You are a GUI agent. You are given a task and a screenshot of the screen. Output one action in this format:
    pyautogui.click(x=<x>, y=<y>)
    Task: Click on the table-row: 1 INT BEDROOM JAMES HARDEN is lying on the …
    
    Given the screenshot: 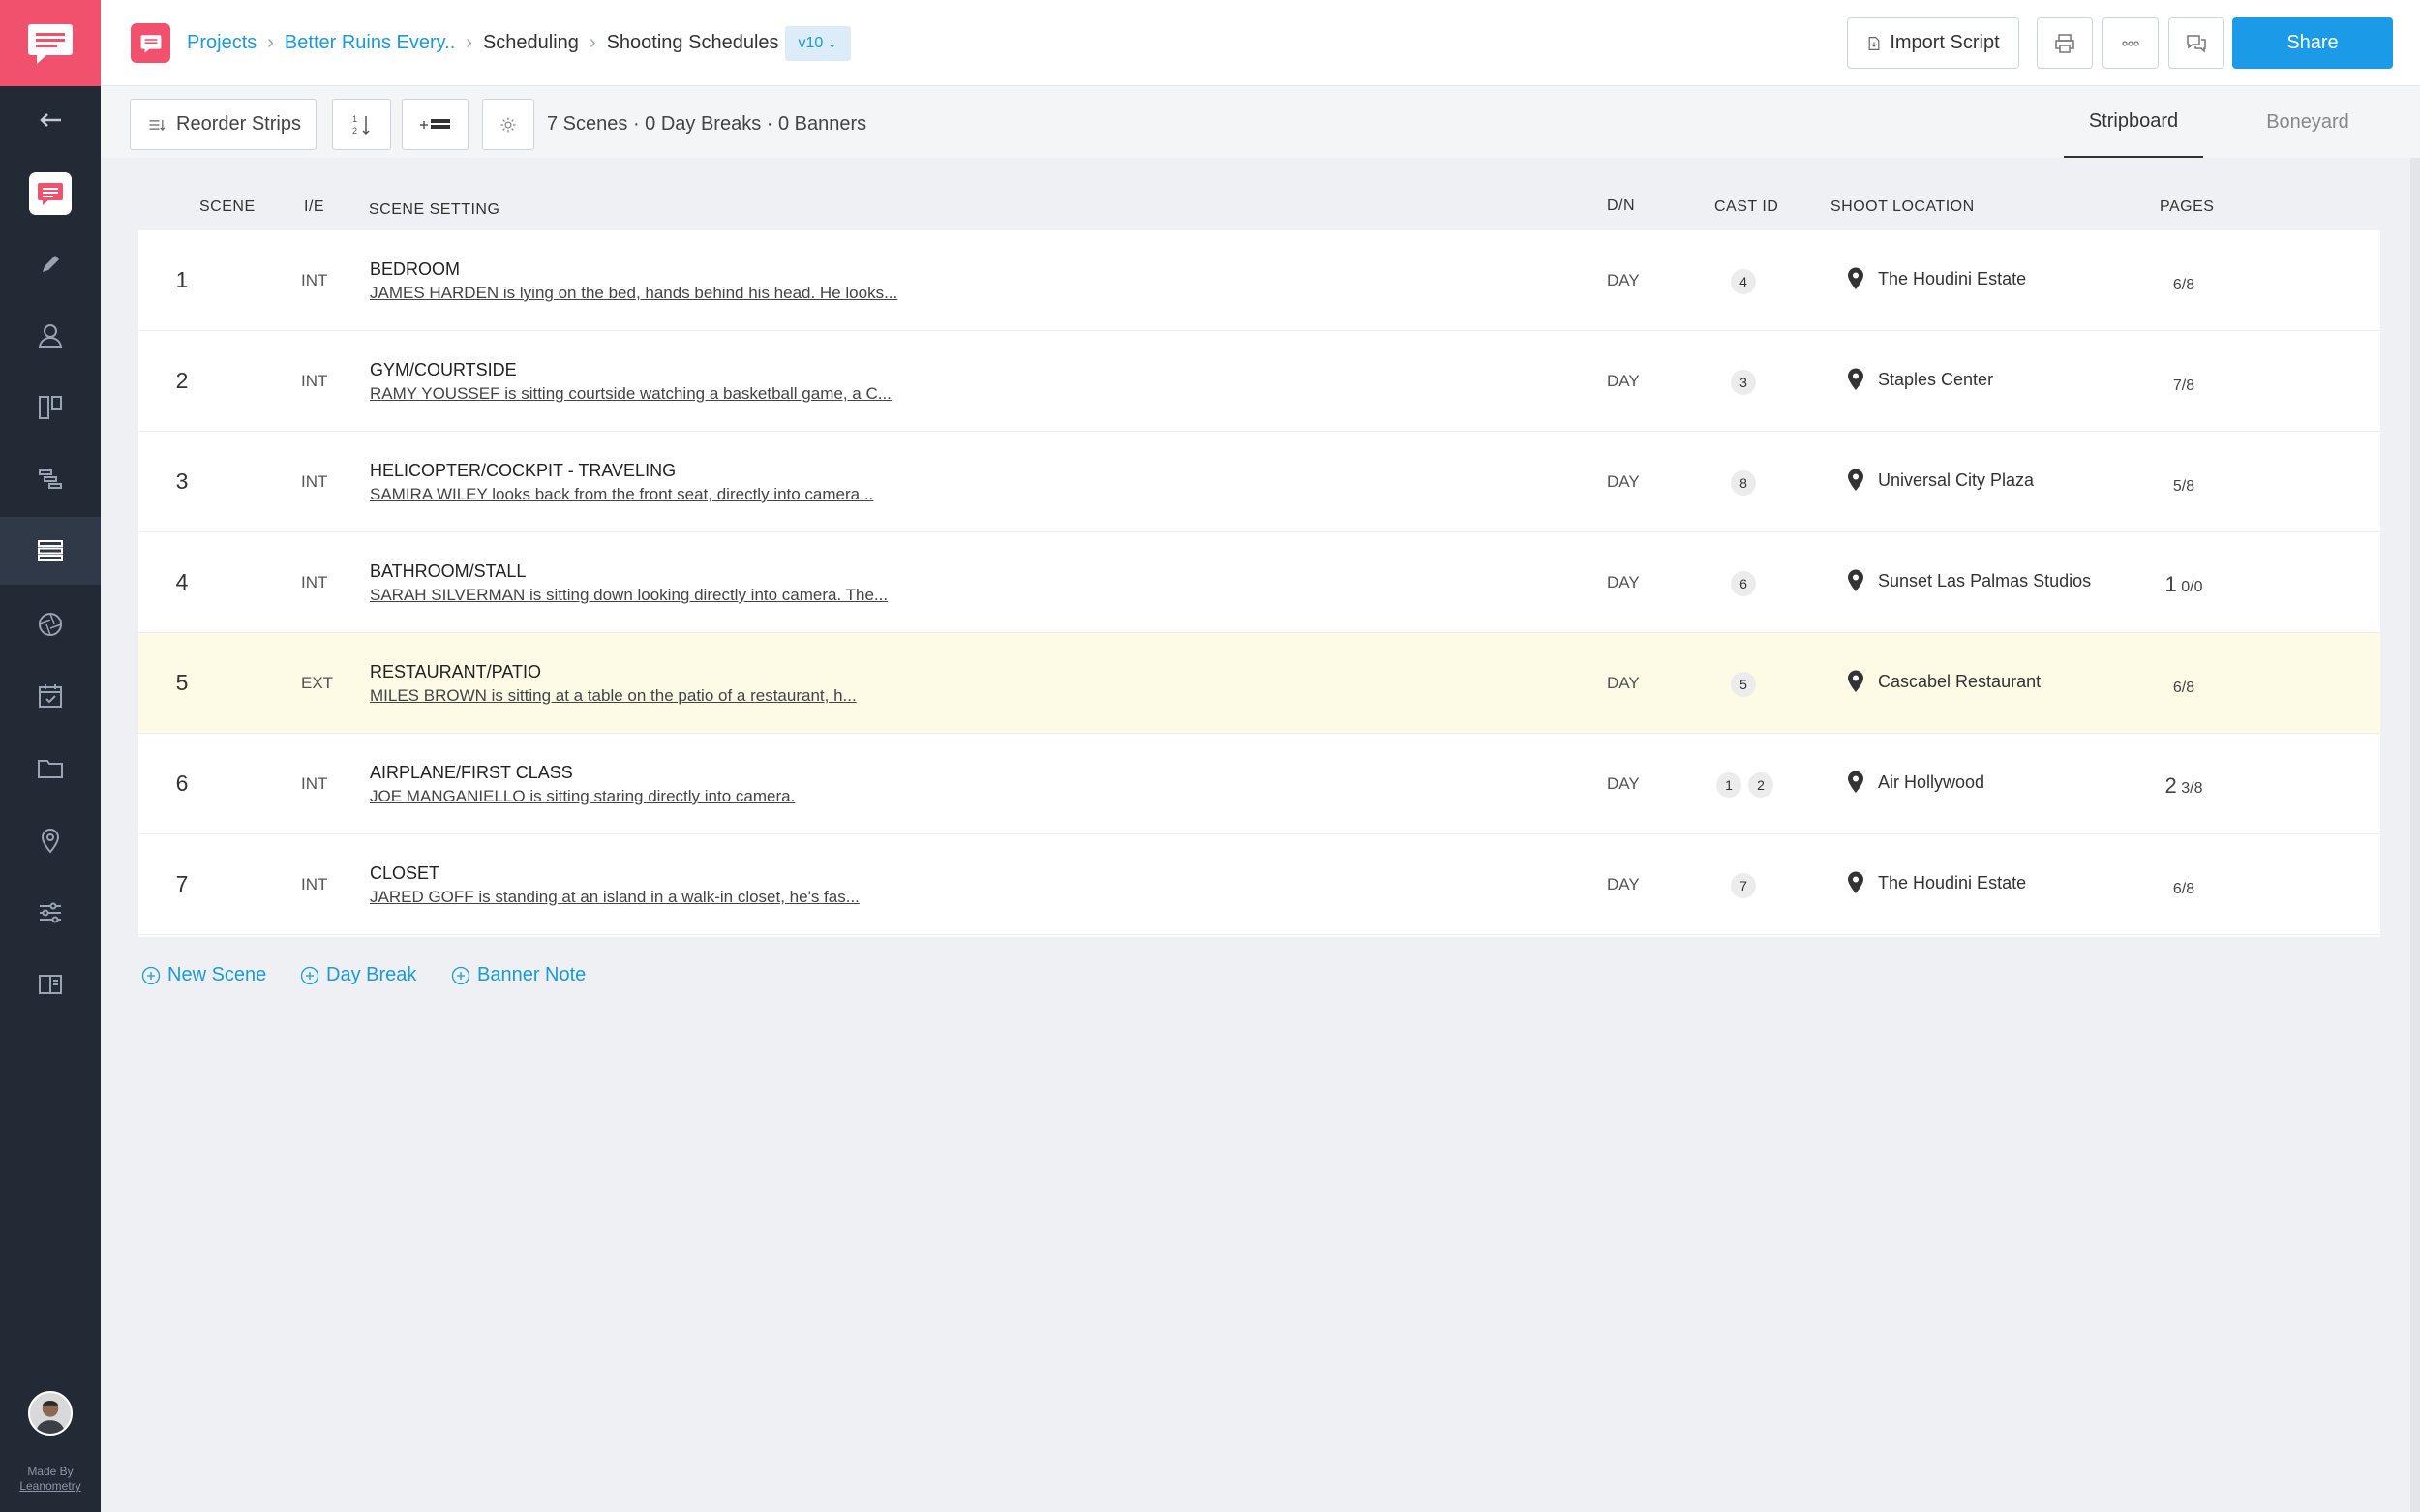 What is the action you would take?
    pyautogui.click(x=1259, y=280)
    